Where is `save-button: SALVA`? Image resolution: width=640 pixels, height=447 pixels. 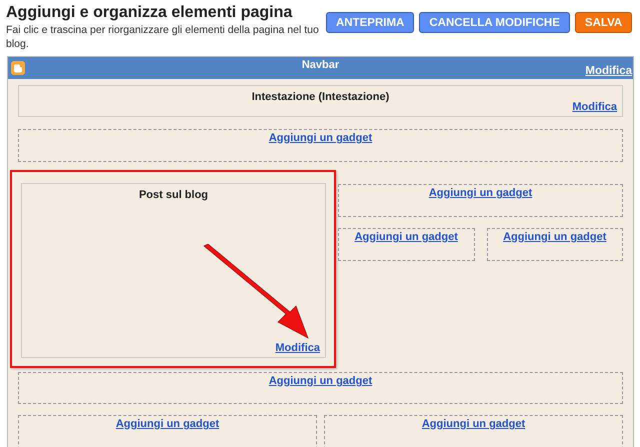 save-button: SALVA is located at coordinates (603, 22).